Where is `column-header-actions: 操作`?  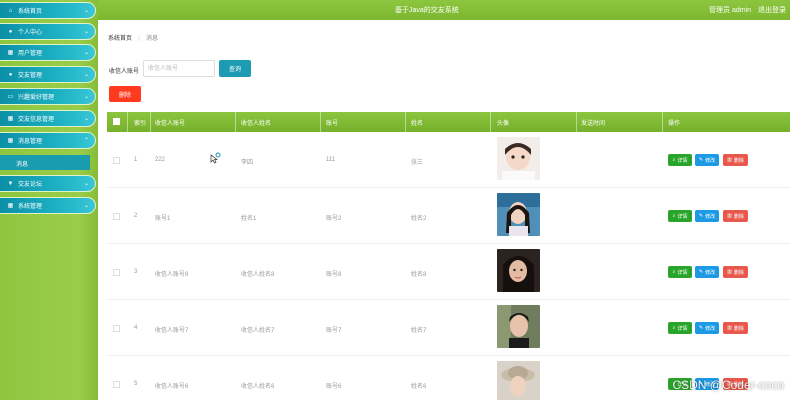
column-header-actions: 操作 is located at coordinates (674, 124).